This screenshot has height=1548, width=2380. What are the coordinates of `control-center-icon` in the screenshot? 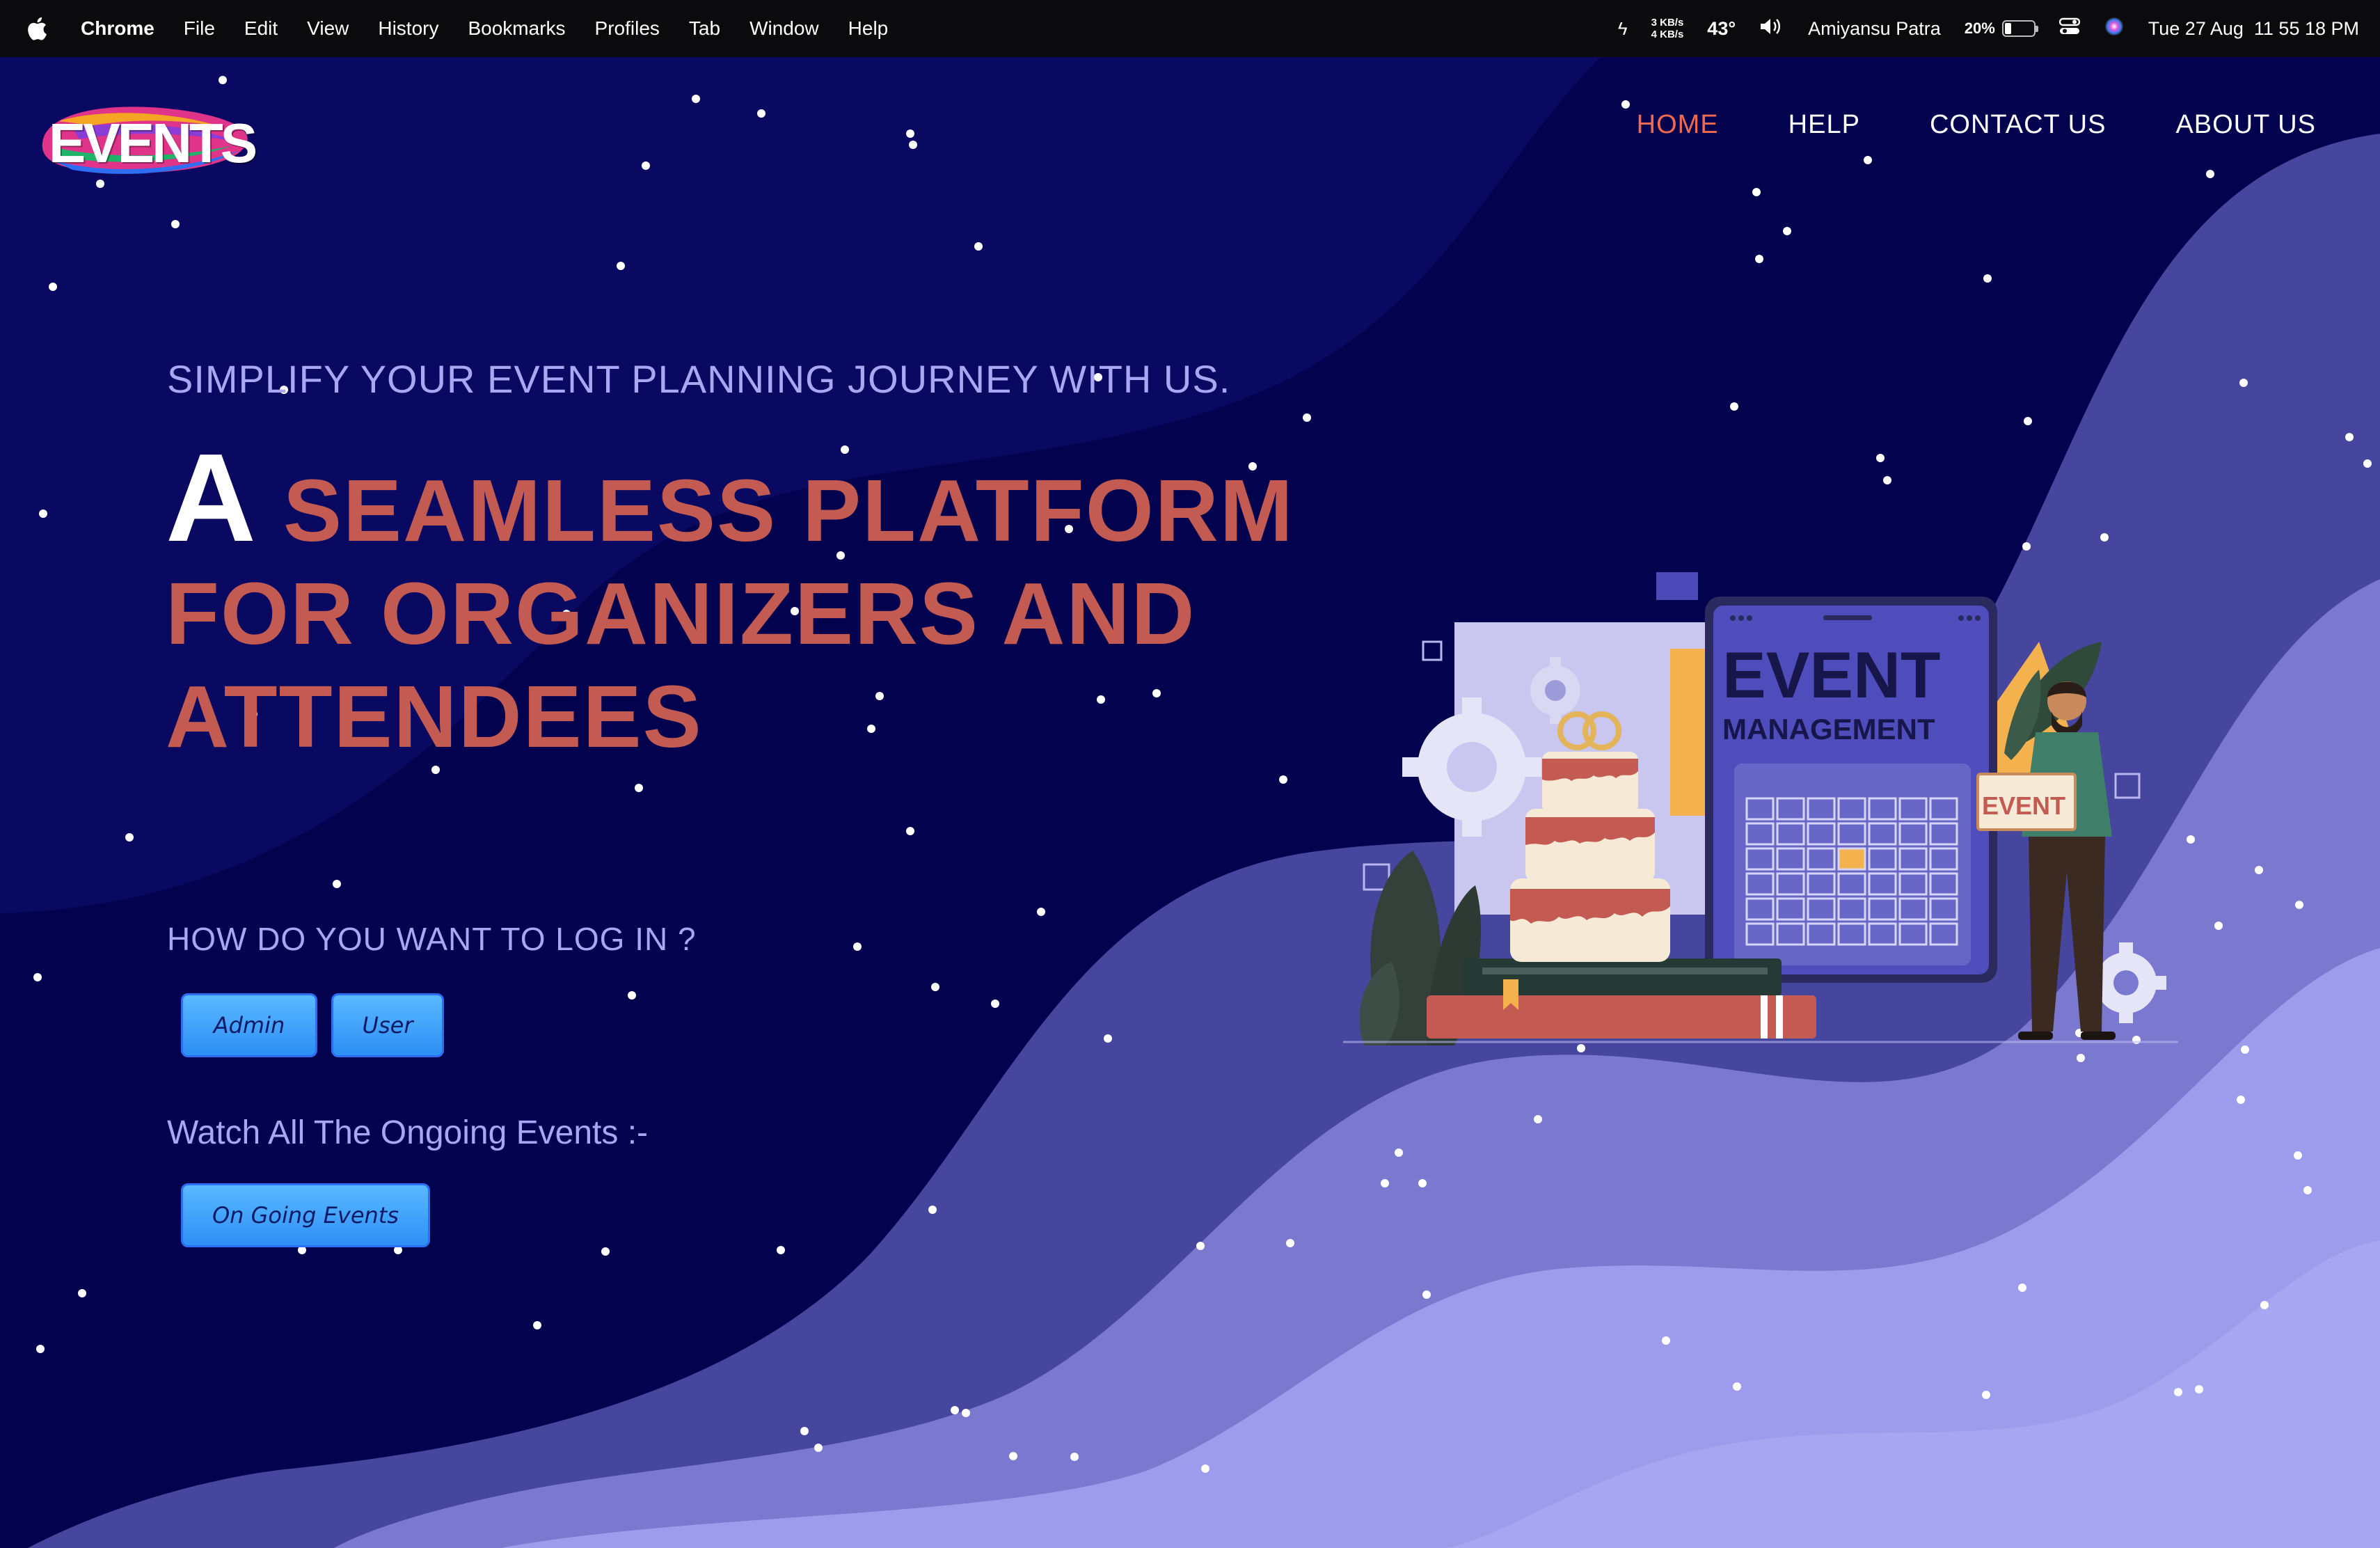 It's located at (2069, 28).